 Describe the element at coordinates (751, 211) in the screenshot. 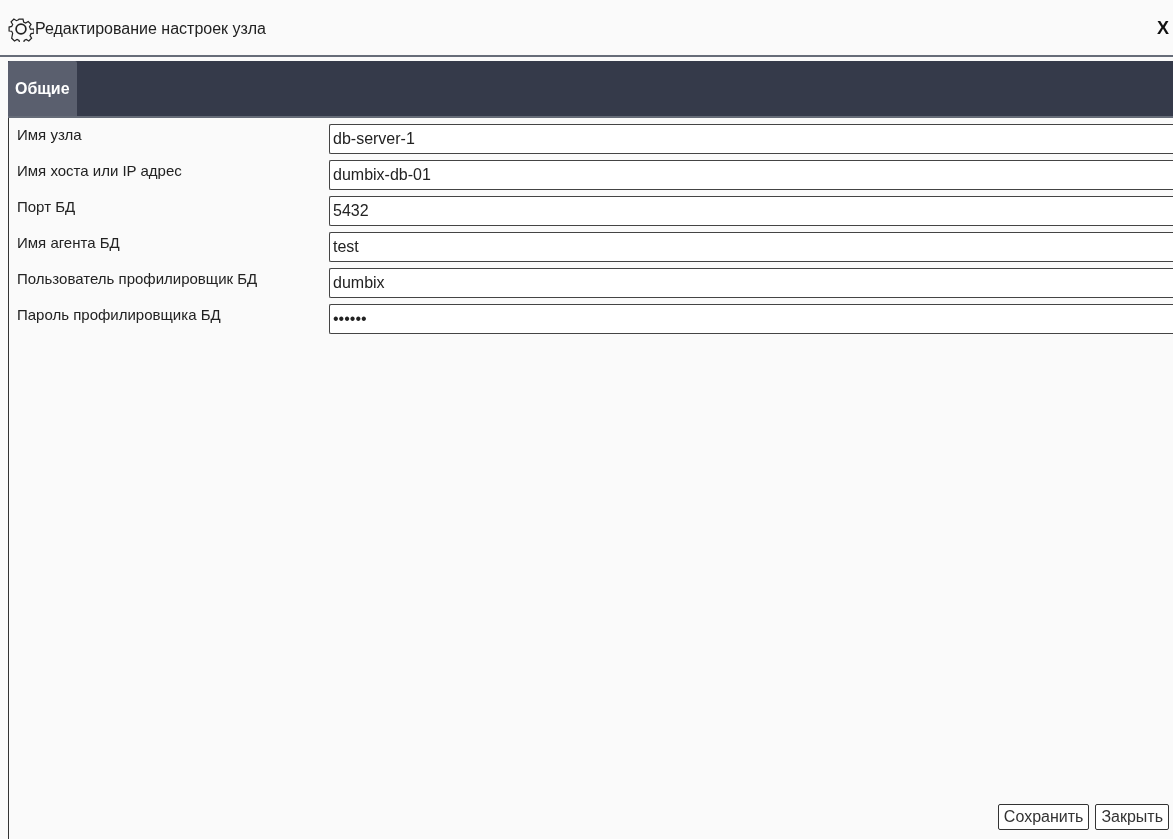

I see `input-field: 5432` at that location.